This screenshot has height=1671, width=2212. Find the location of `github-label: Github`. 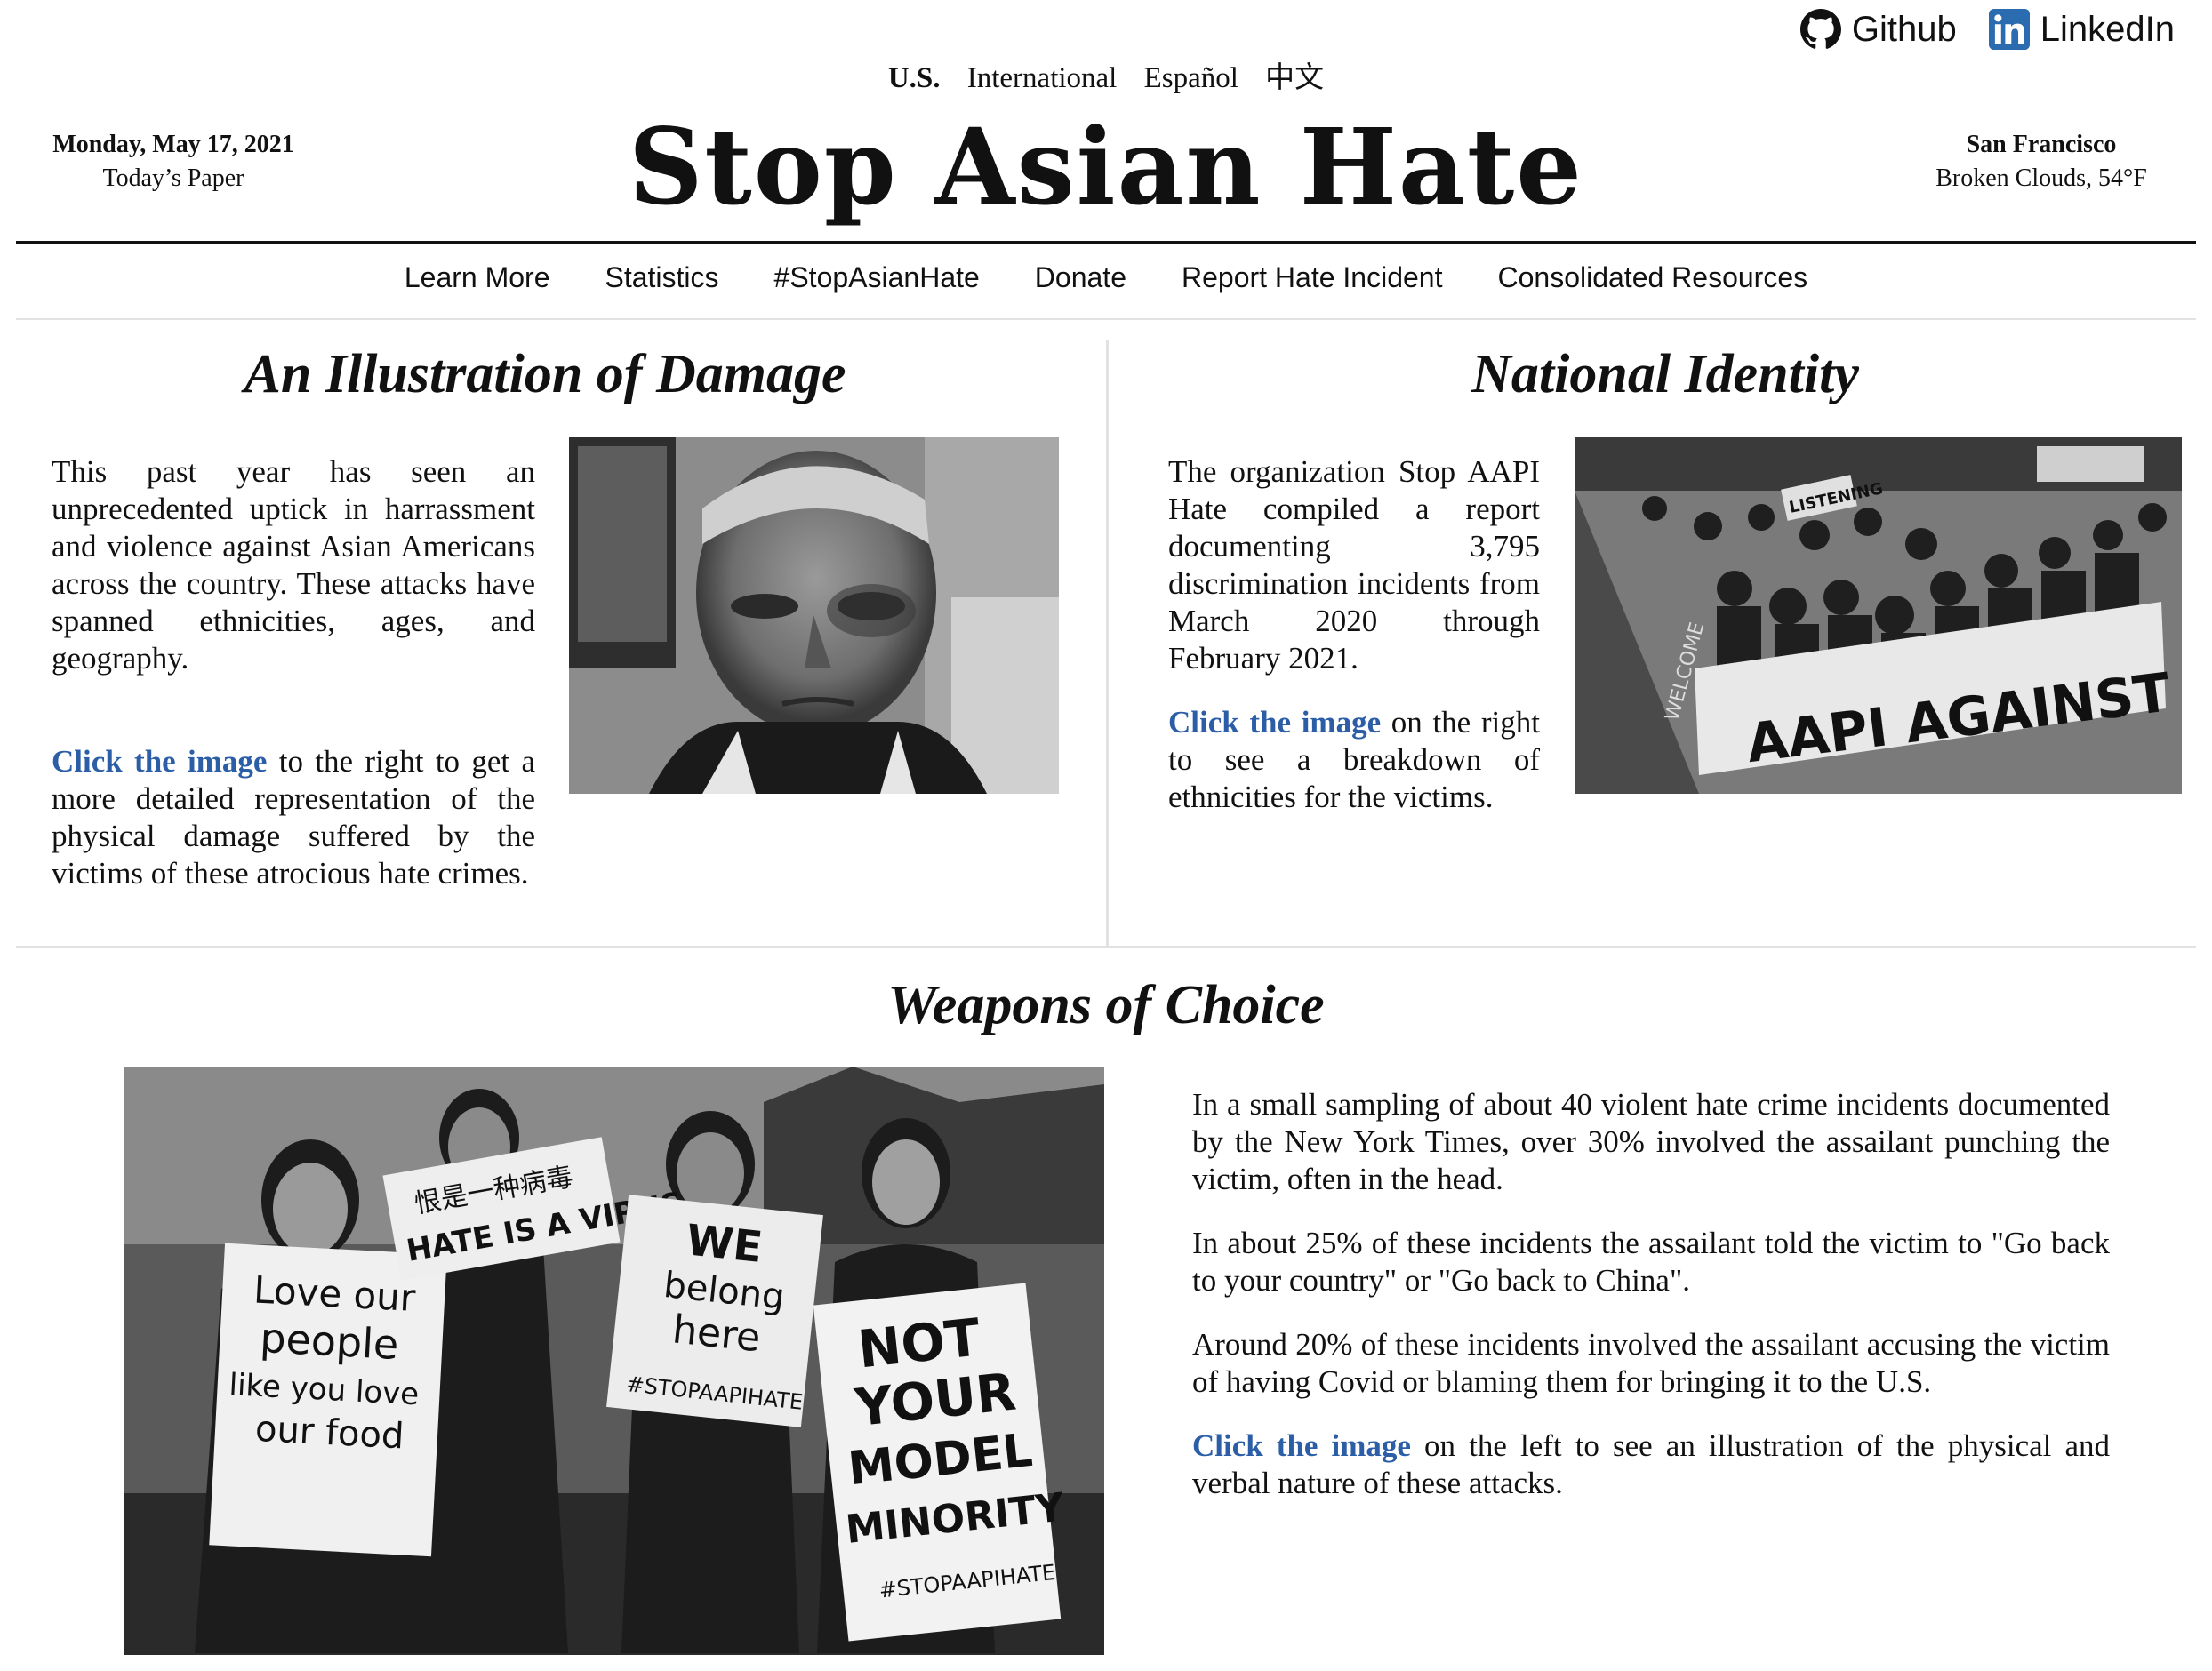

github-label: Github is located at coordinates (1904, 29).